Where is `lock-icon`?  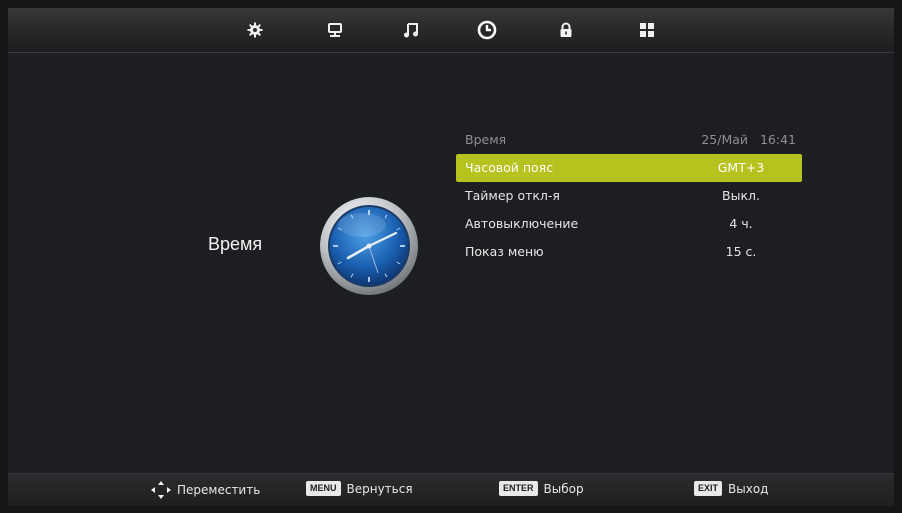 lock-icon is located at coordinates (566, 29).